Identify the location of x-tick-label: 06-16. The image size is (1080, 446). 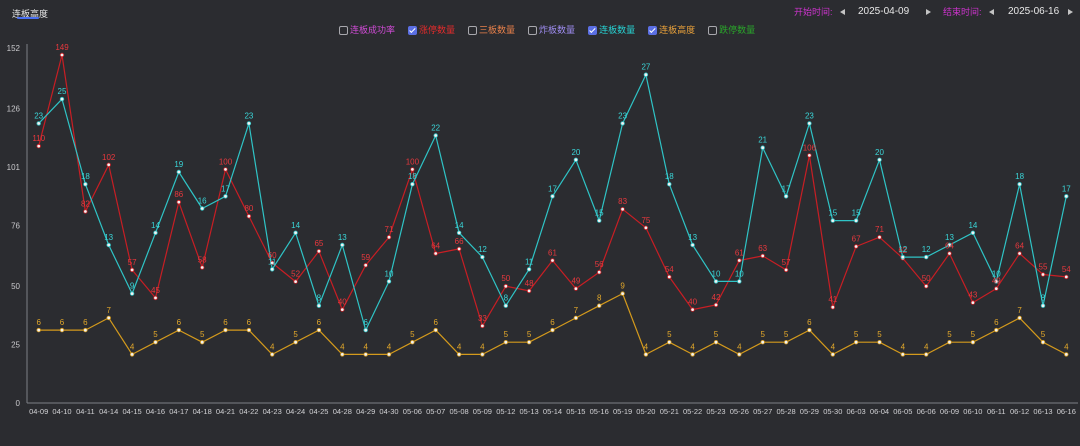
(1066, 411).